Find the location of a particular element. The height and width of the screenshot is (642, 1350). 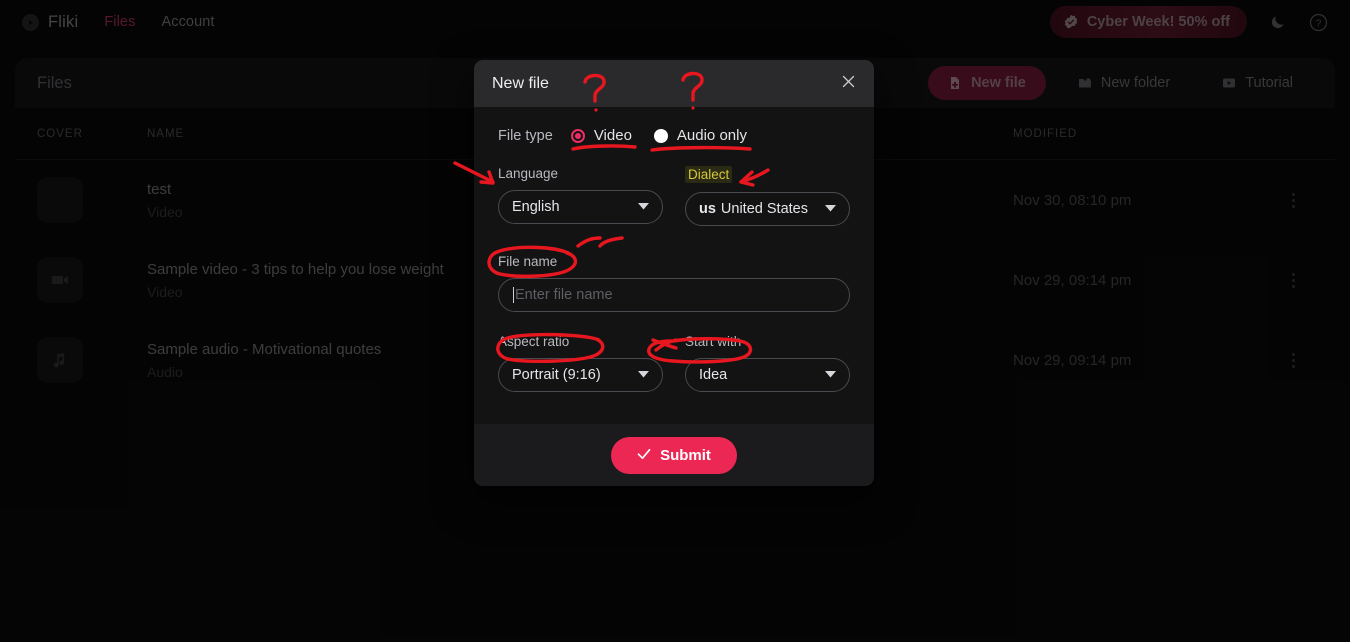

file-type-label: File type is located at coordinates (525, 135).